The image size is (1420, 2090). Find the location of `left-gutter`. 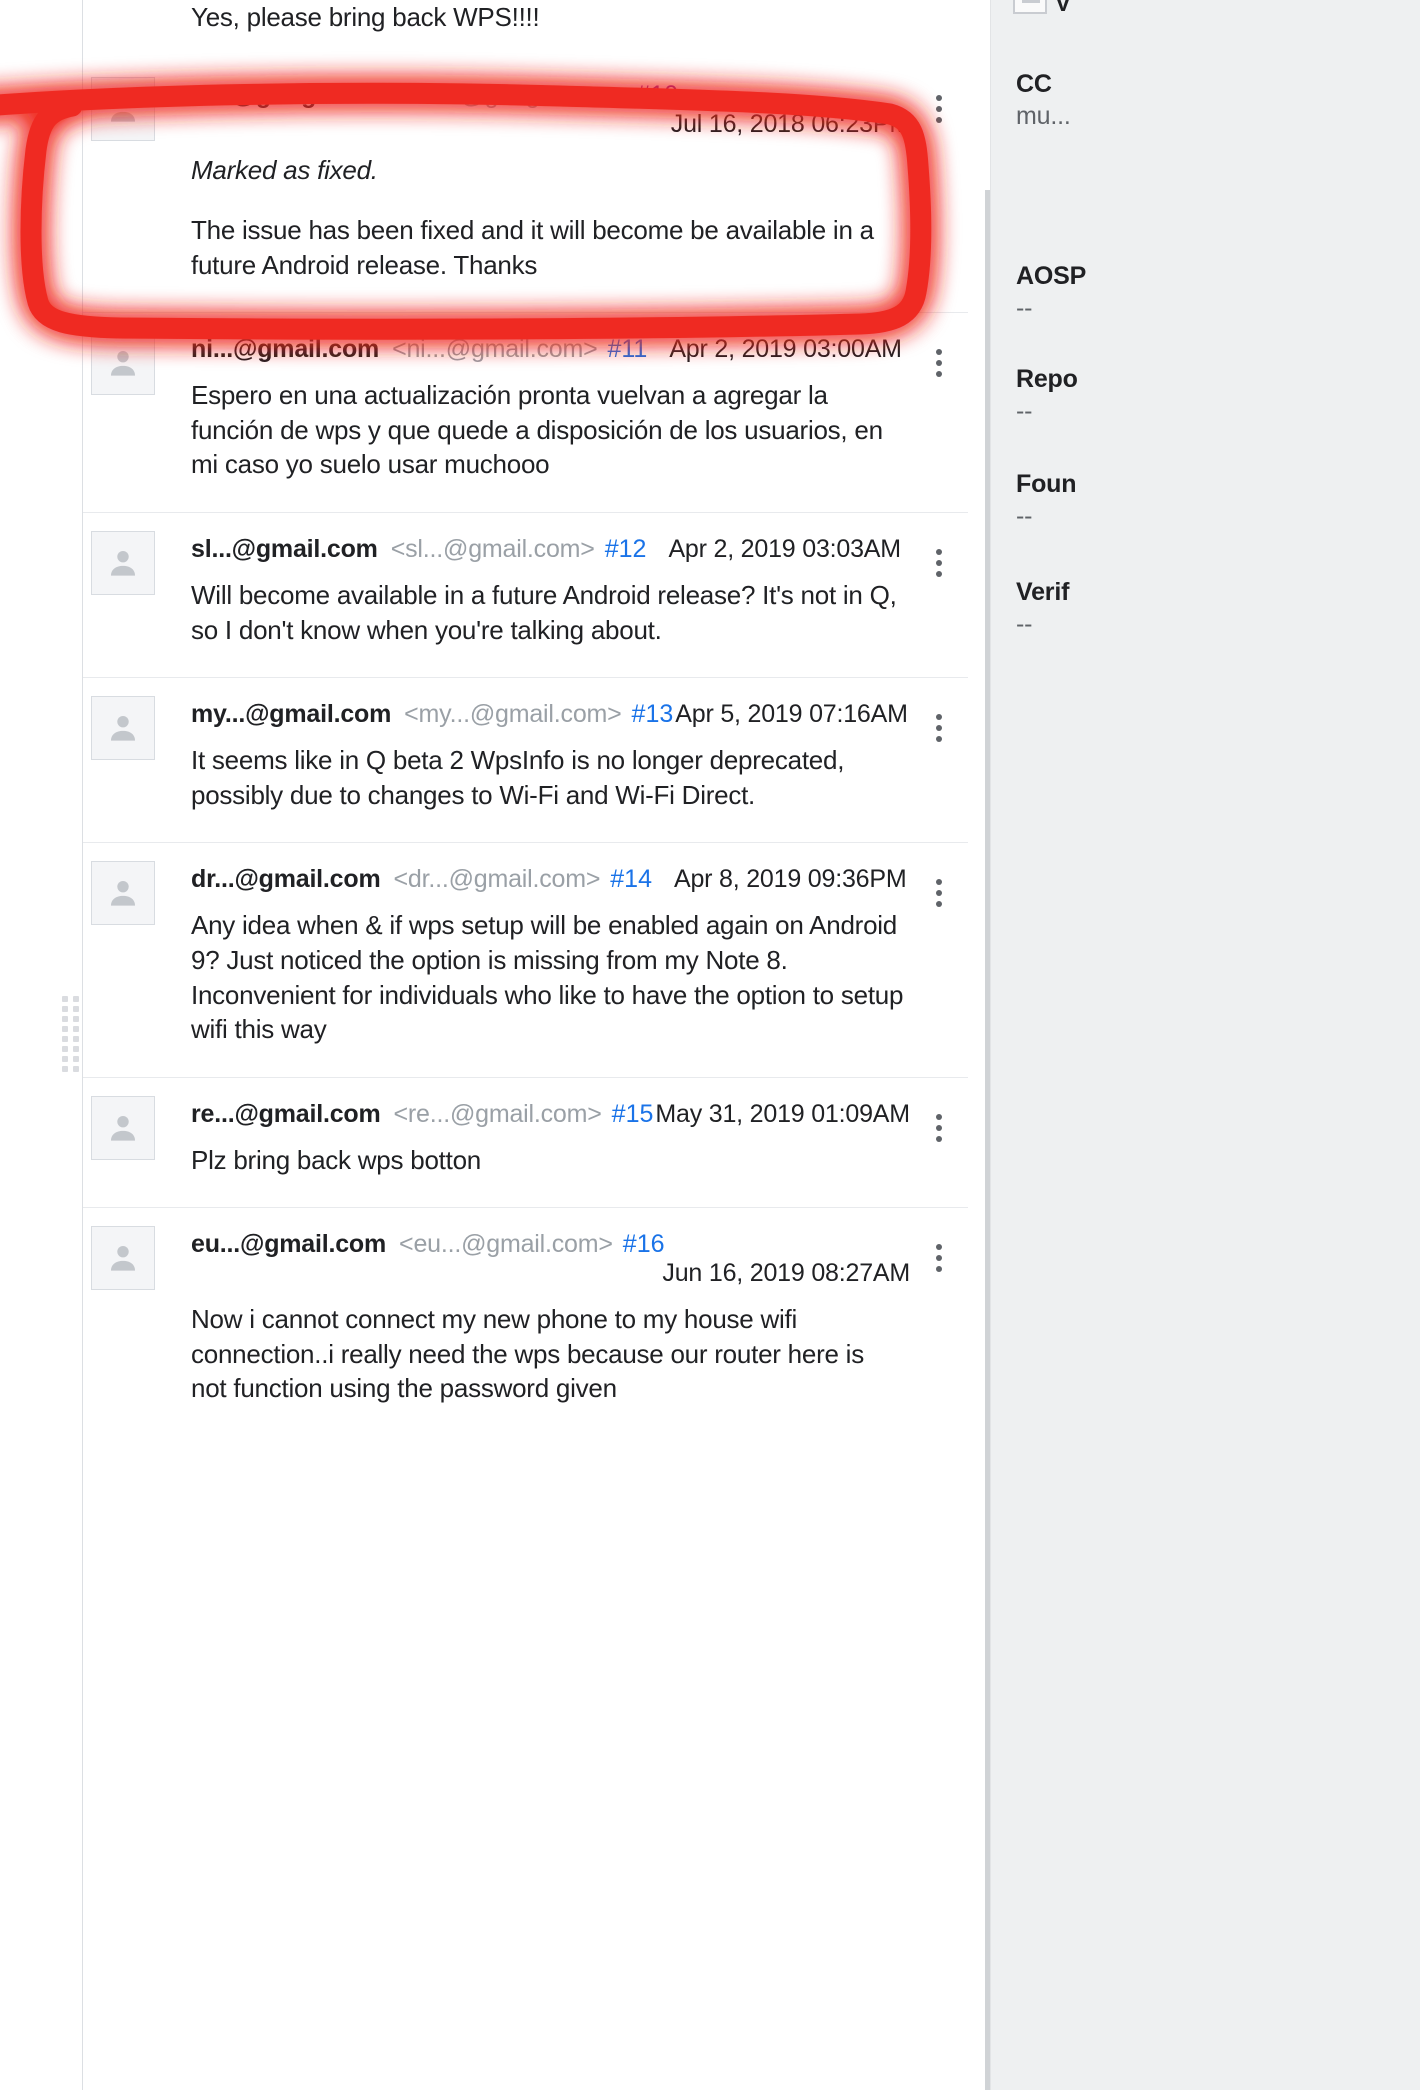

left-gutter is located at coordinates (43, 1045).